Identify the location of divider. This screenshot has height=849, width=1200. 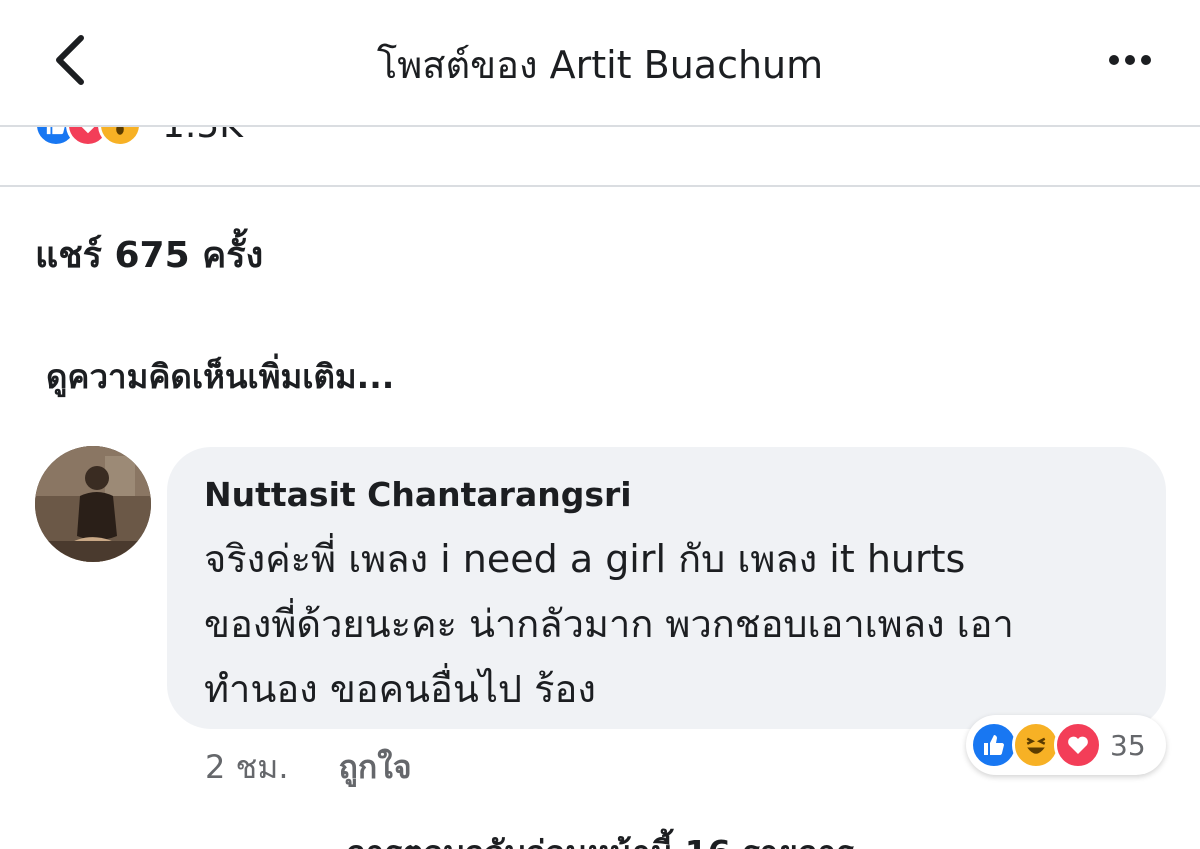
(600, 186).